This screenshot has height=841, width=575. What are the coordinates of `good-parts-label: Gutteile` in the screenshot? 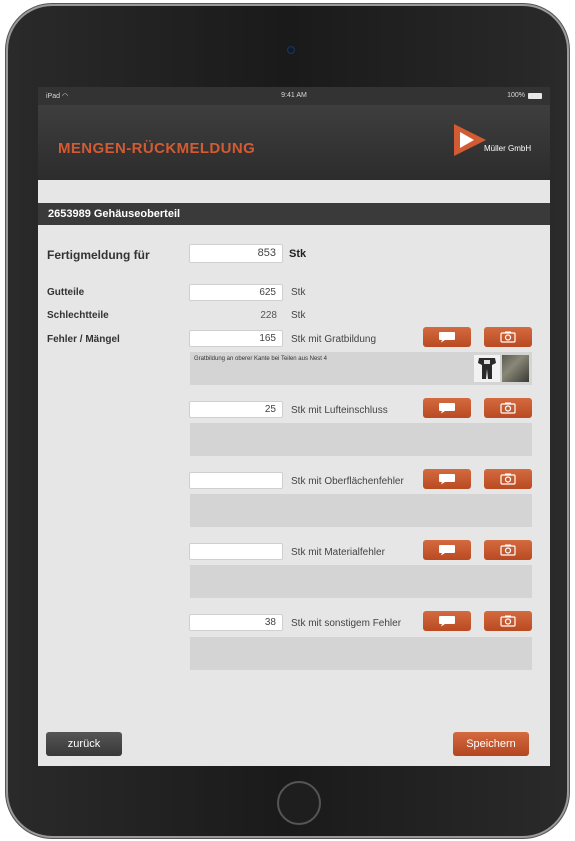 It's located at (66, 292).